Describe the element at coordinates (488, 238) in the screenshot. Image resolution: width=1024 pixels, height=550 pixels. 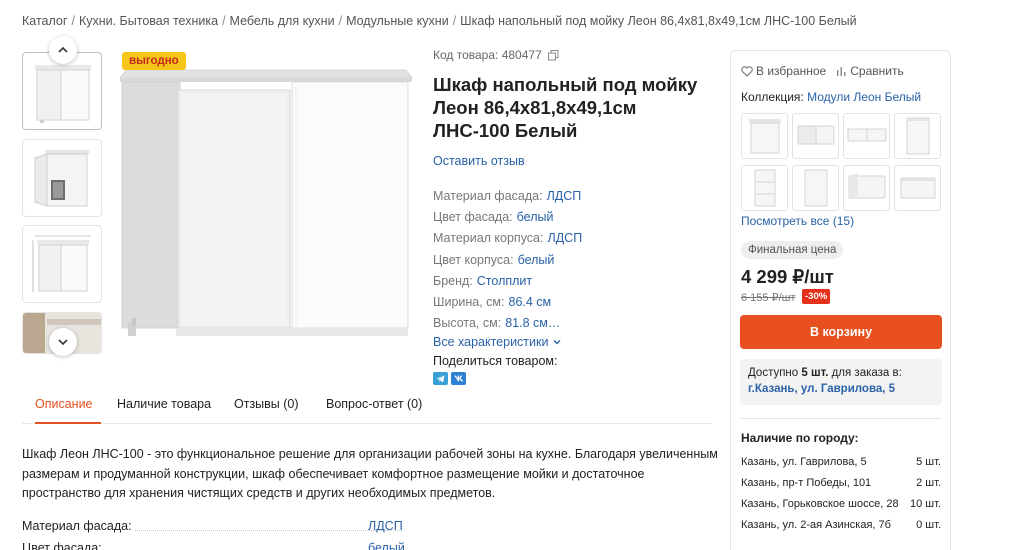
I see `spec-label: Материал корпуса:` at that location.